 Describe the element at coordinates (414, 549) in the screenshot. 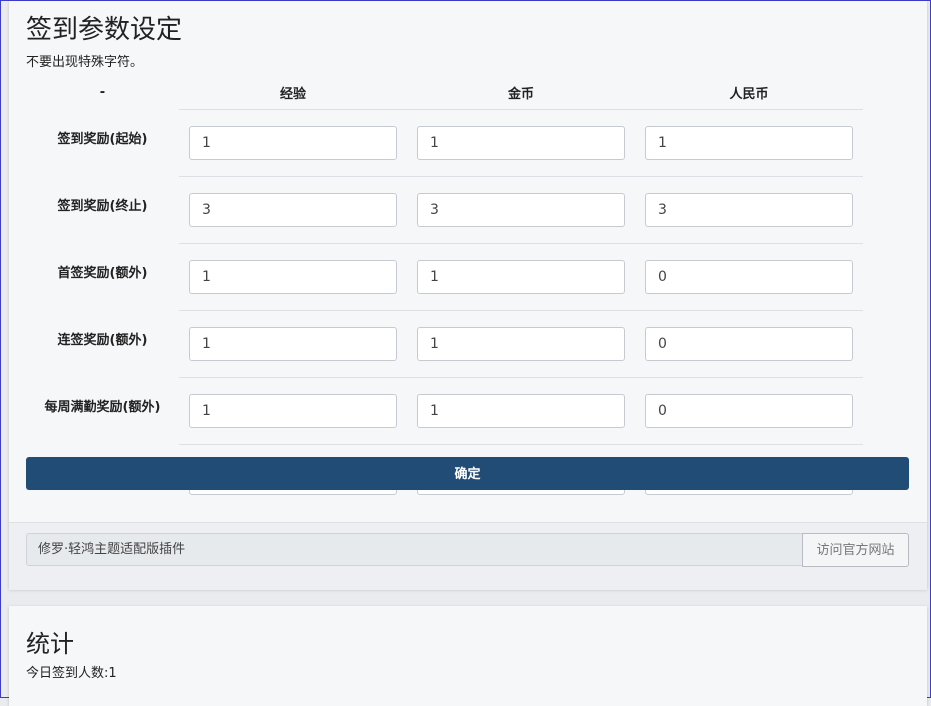

I see `plugin-name-field: 修罗·轻鸿主题适配版插件` at that location.